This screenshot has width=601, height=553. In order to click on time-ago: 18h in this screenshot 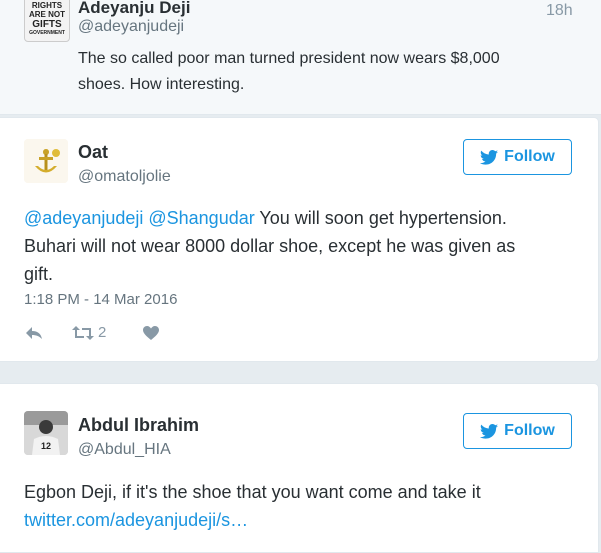, I will do `click(559, 11)`.